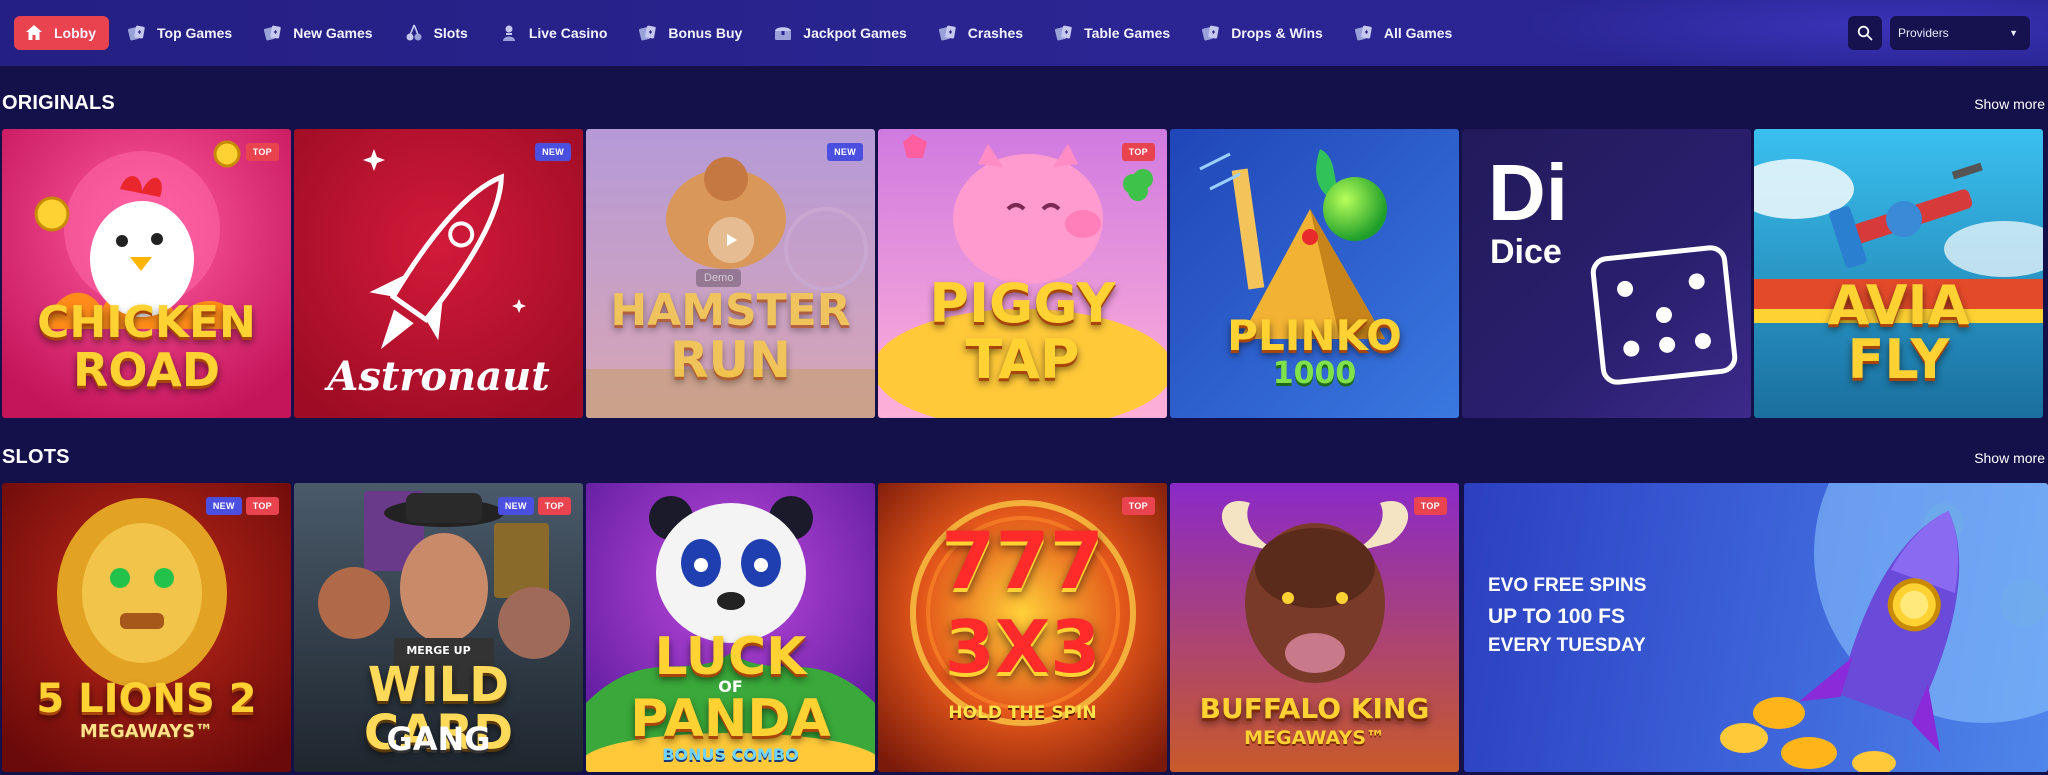 The image size is (2048, 775). I want to click on promo-line-1: EVO FREE SPINS, so click(1567, 585).